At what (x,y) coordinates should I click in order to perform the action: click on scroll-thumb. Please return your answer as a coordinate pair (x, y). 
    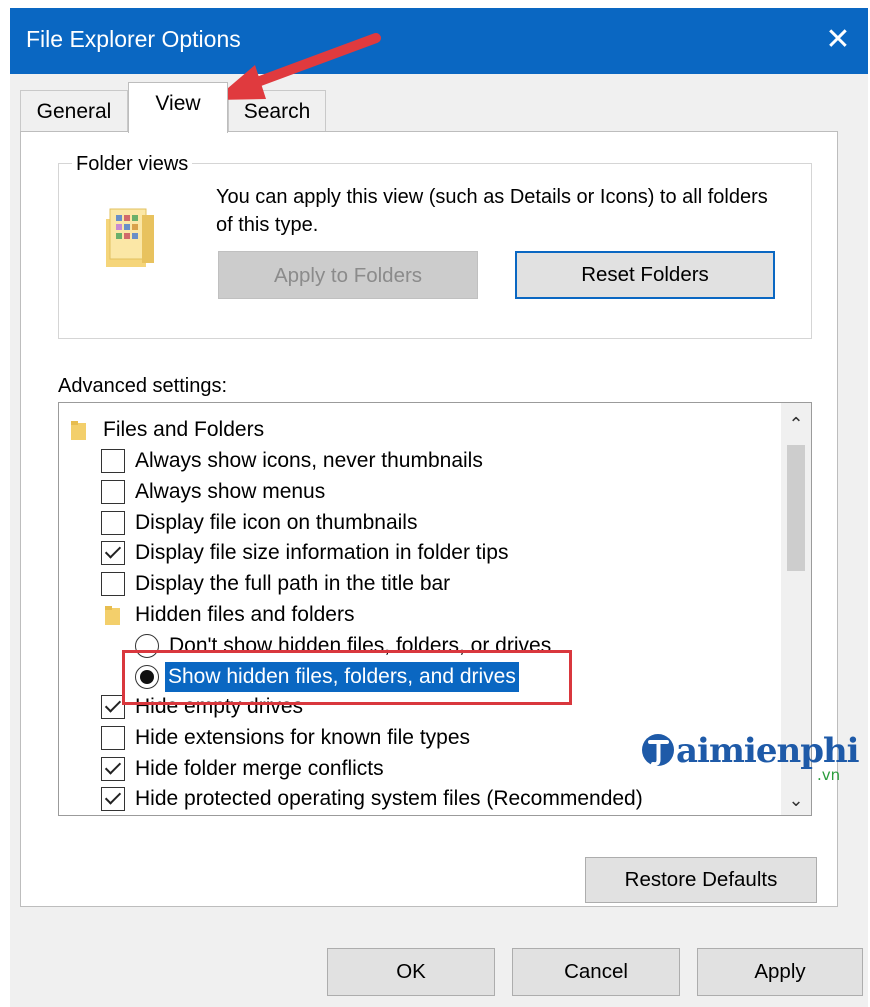
    Looking at the image, I should click on (796, 508).